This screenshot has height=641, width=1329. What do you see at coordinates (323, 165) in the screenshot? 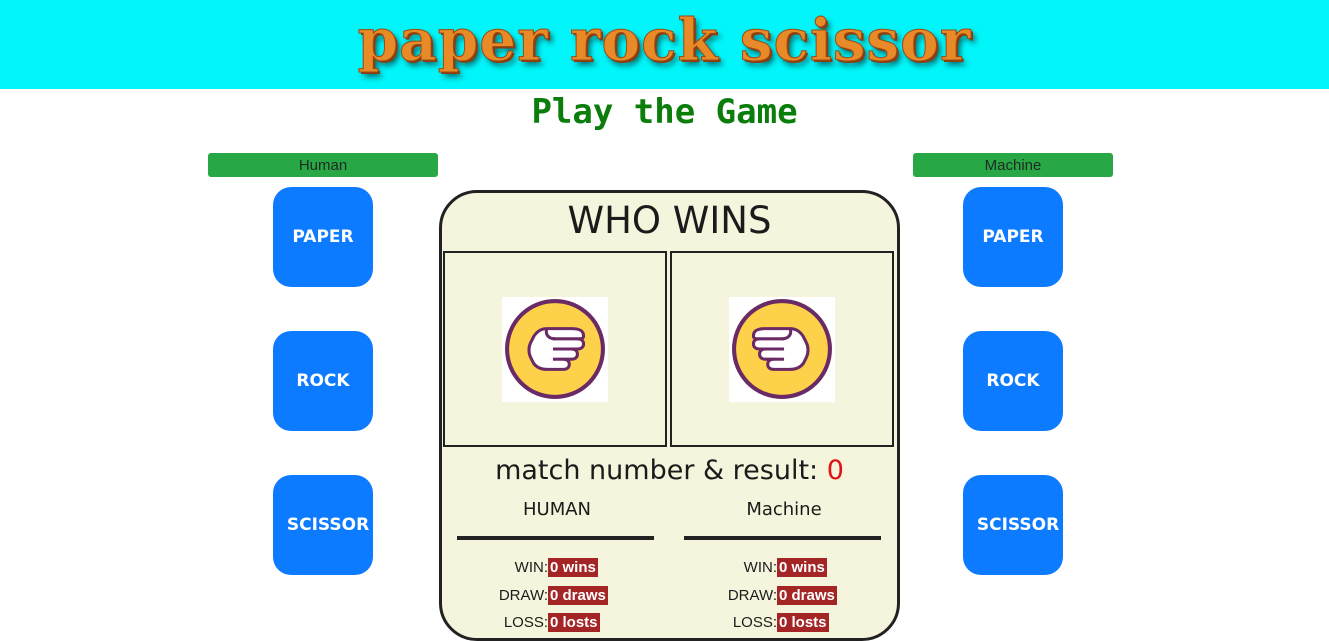
I see `human-label: Human` at bounding box center [323, 165].